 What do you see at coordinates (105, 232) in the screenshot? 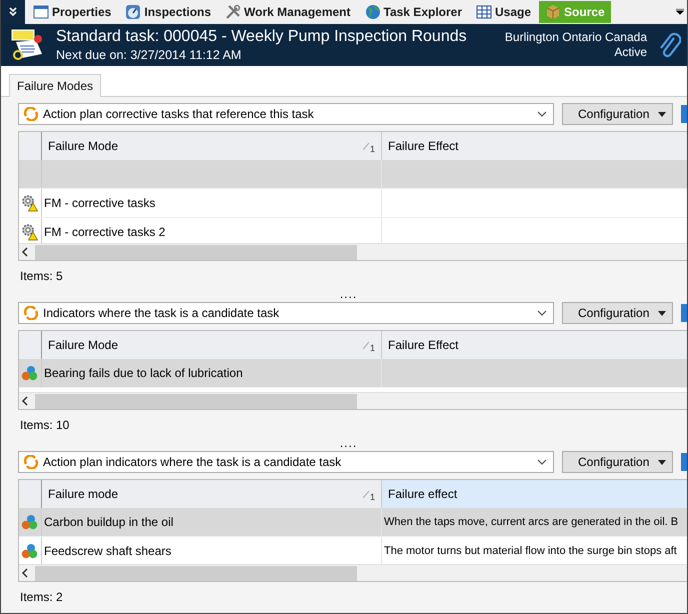
I see `table-cell: FM - corrective tasks 2` at bounding box center [105, 232].